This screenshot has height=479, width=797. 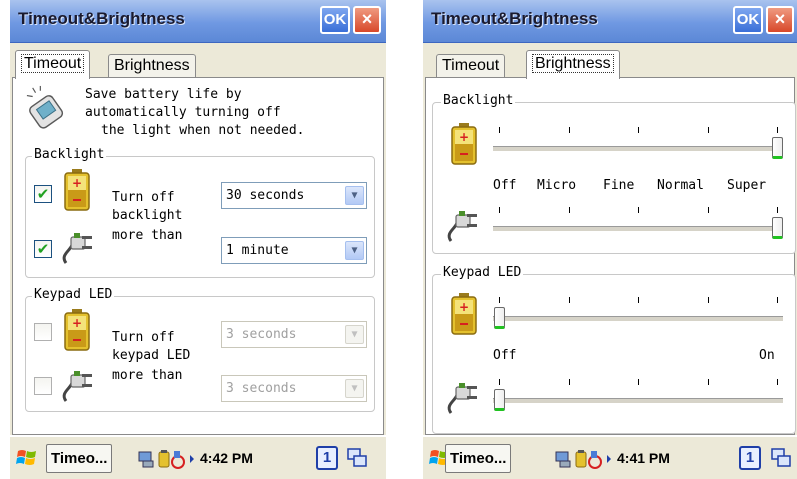 What do you see at coordinates (638, 313) in the screenshot?
I see `keypad-battery-slider` at bounding box center [638, 313].